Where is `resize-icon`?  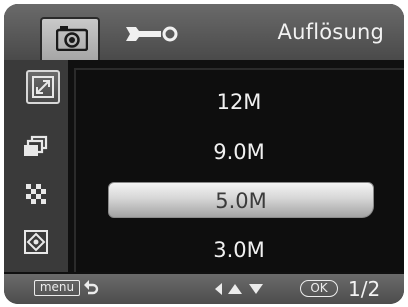 resize-icon is located at coordinates (43, 87).